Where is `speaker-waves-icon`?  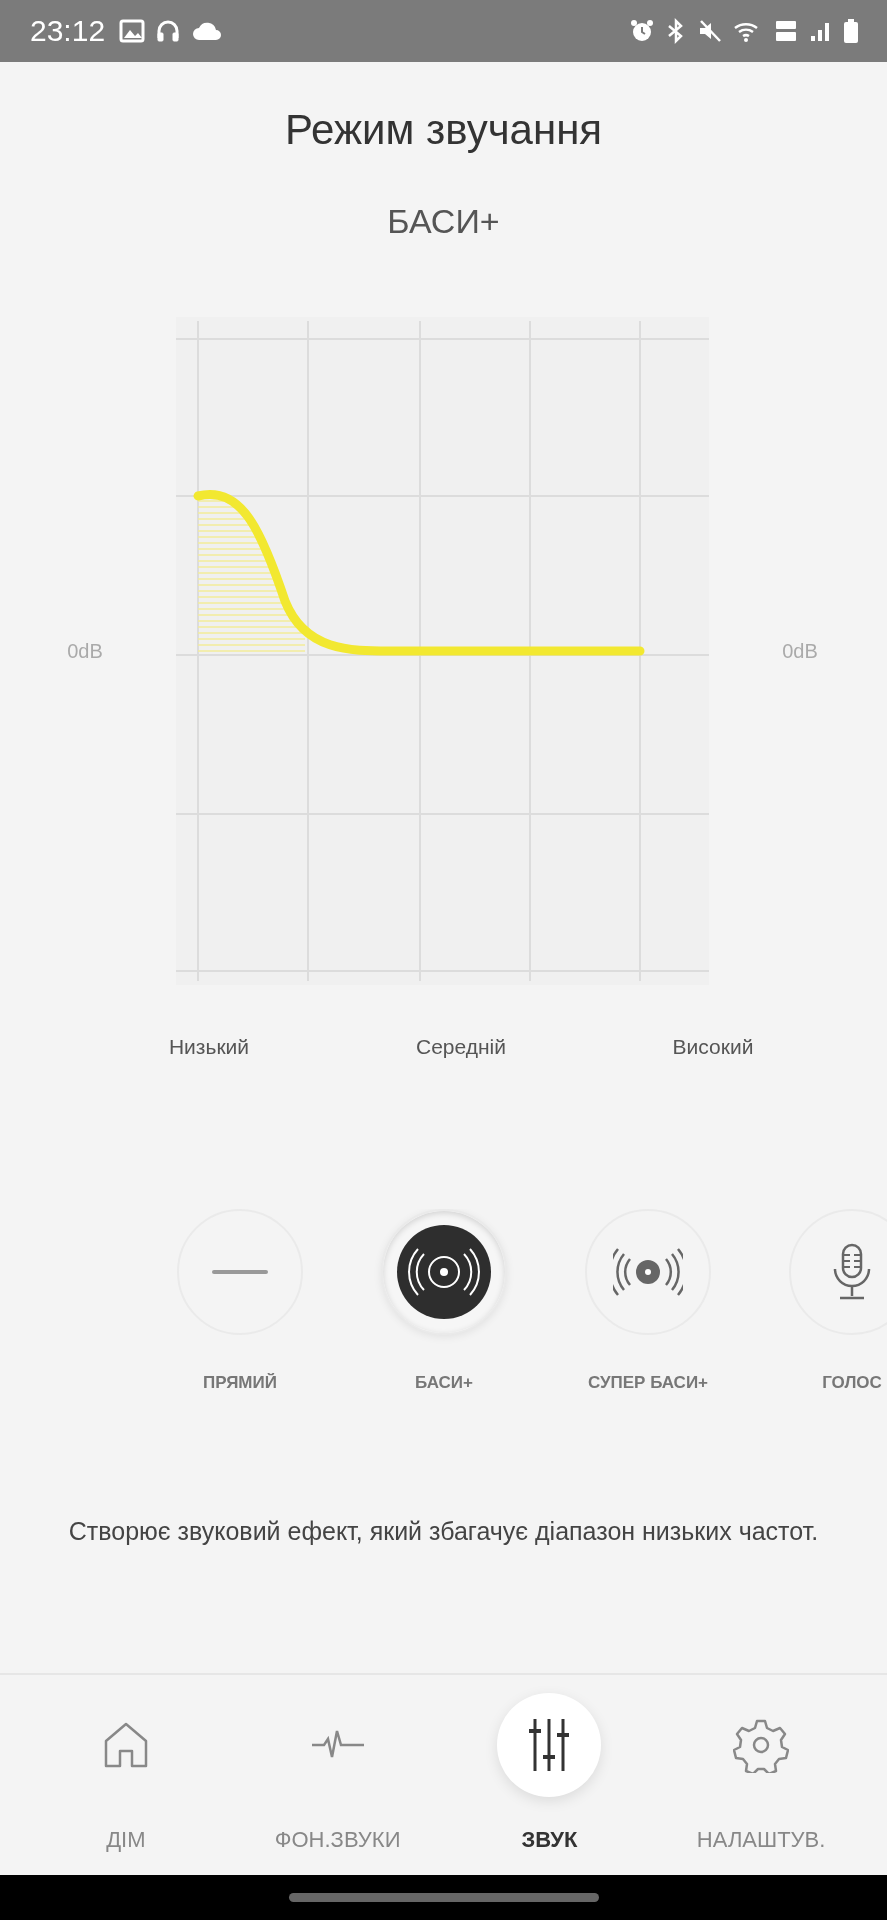
speaker-waves-icon is located at coordinates (444, 1272).